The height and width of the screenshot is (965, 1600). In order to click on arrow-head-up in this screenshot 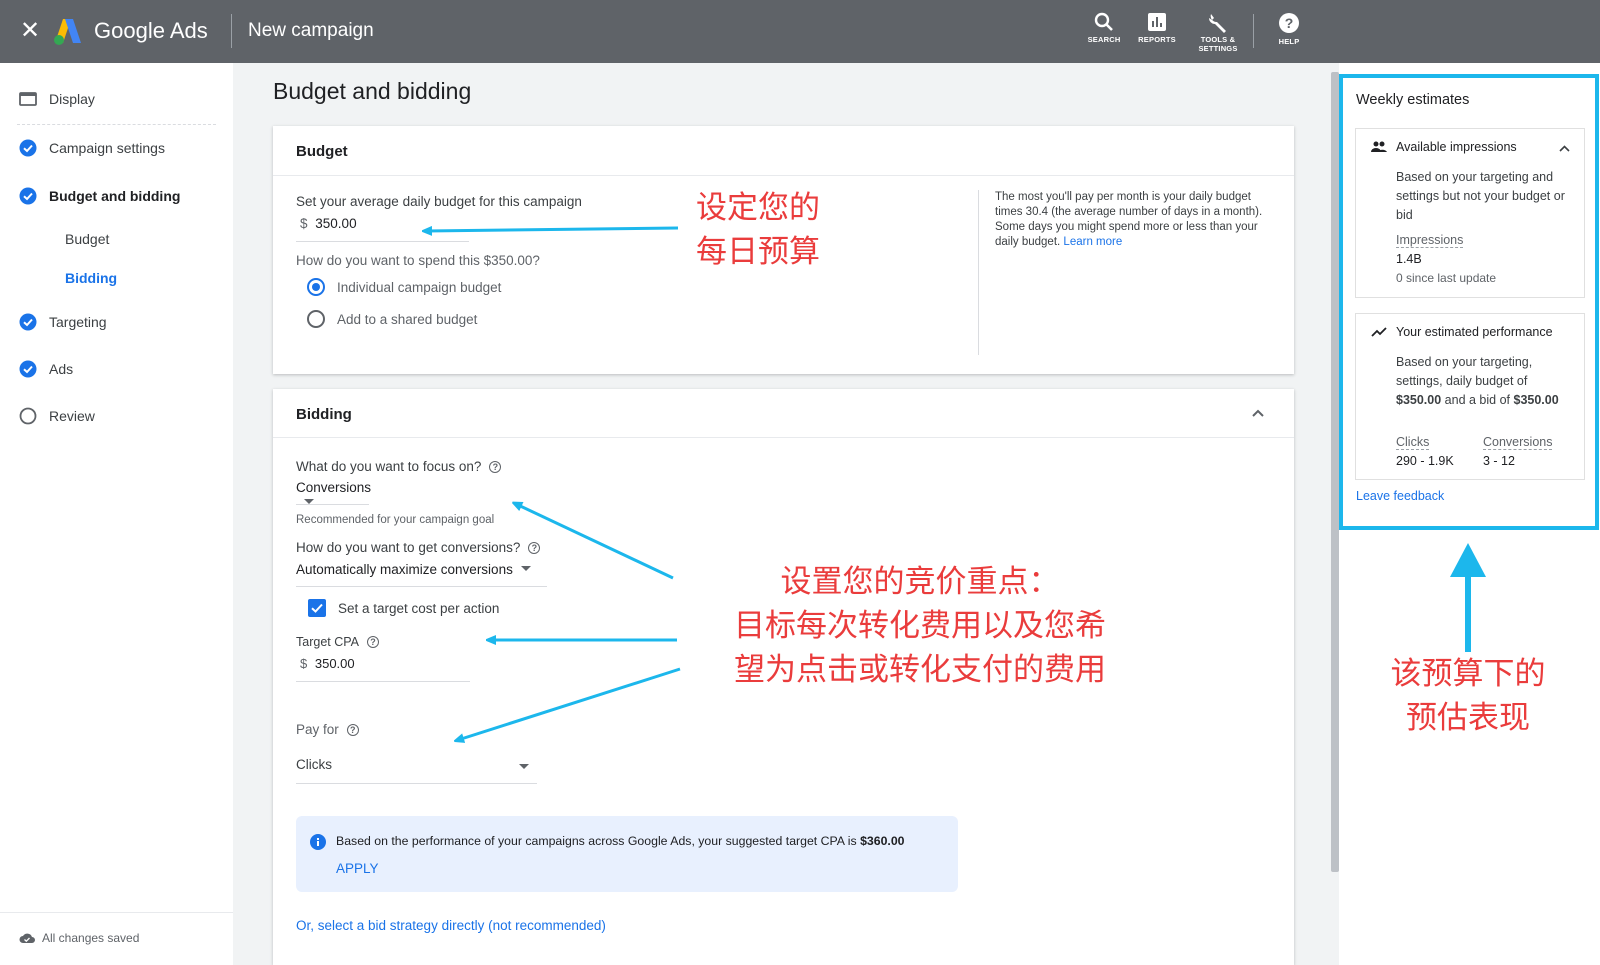, I will do `click(1468, 560)`.